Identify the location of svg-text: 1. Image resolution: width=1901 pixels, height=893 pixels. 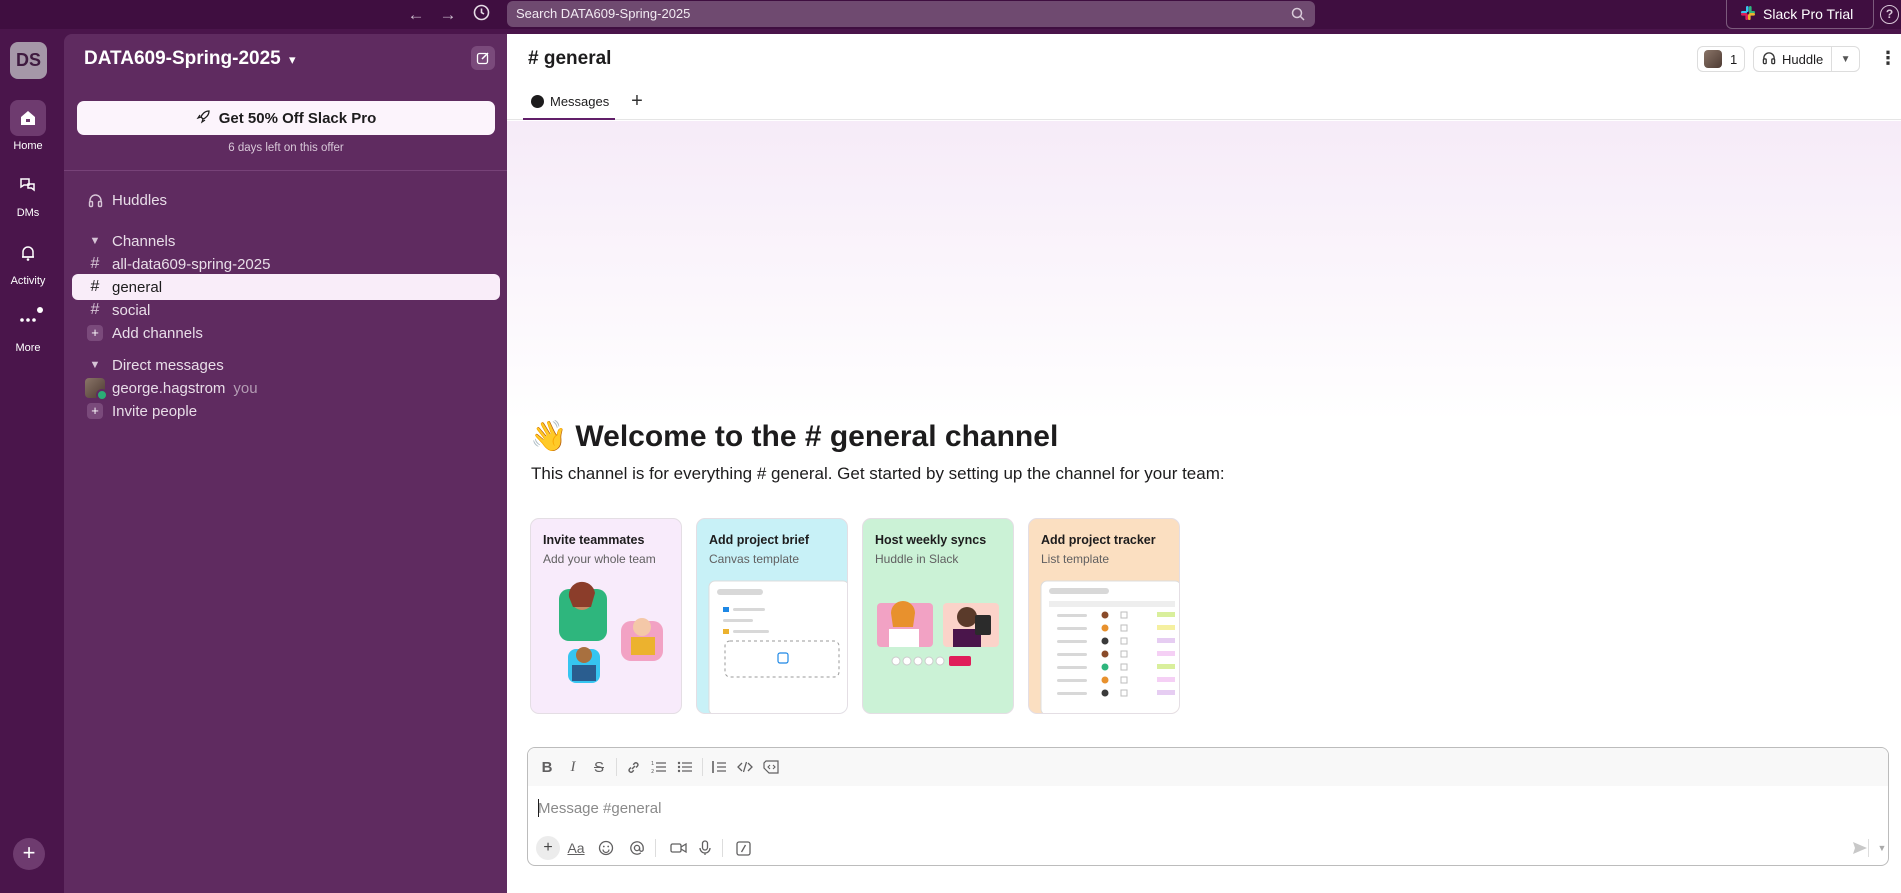
(652, 764).